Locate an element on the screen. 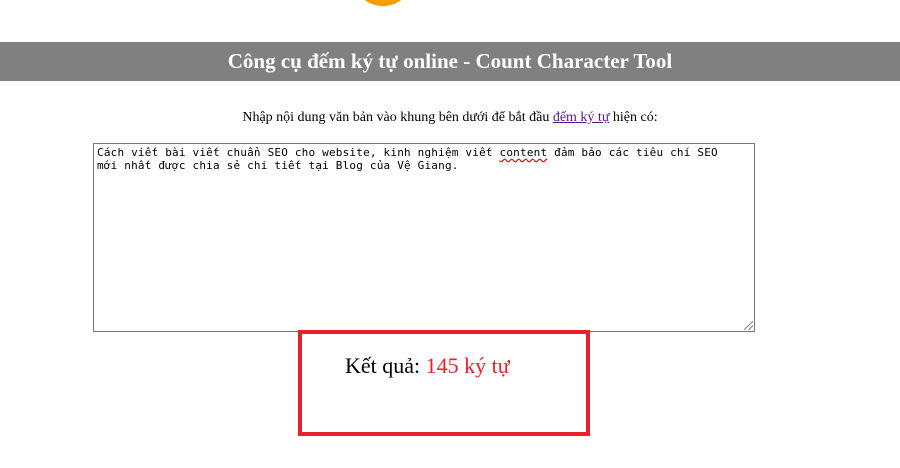  resize-handle-icon is located at coordinates (748, 325).